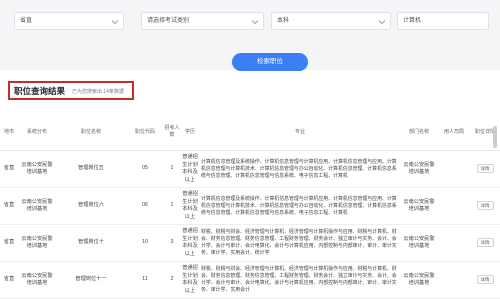 The width and height of the screenshot is (500, 299). What do you see at coordinates (40, 91) in the screenshot?
I see `results-title: 职位查询结果` at bounding box center [40, 91].